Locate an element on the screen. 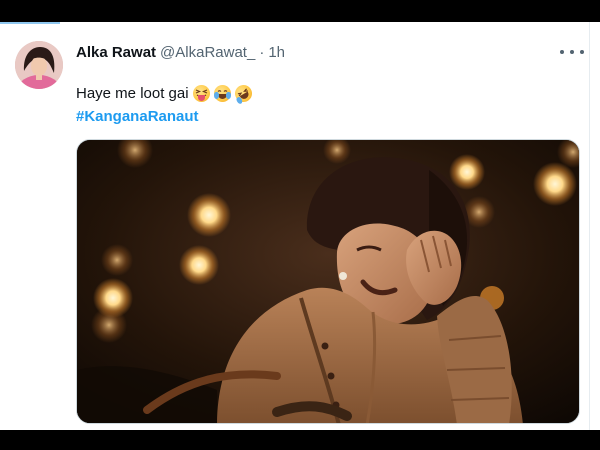  avatar is located at coordinates (39, 65).